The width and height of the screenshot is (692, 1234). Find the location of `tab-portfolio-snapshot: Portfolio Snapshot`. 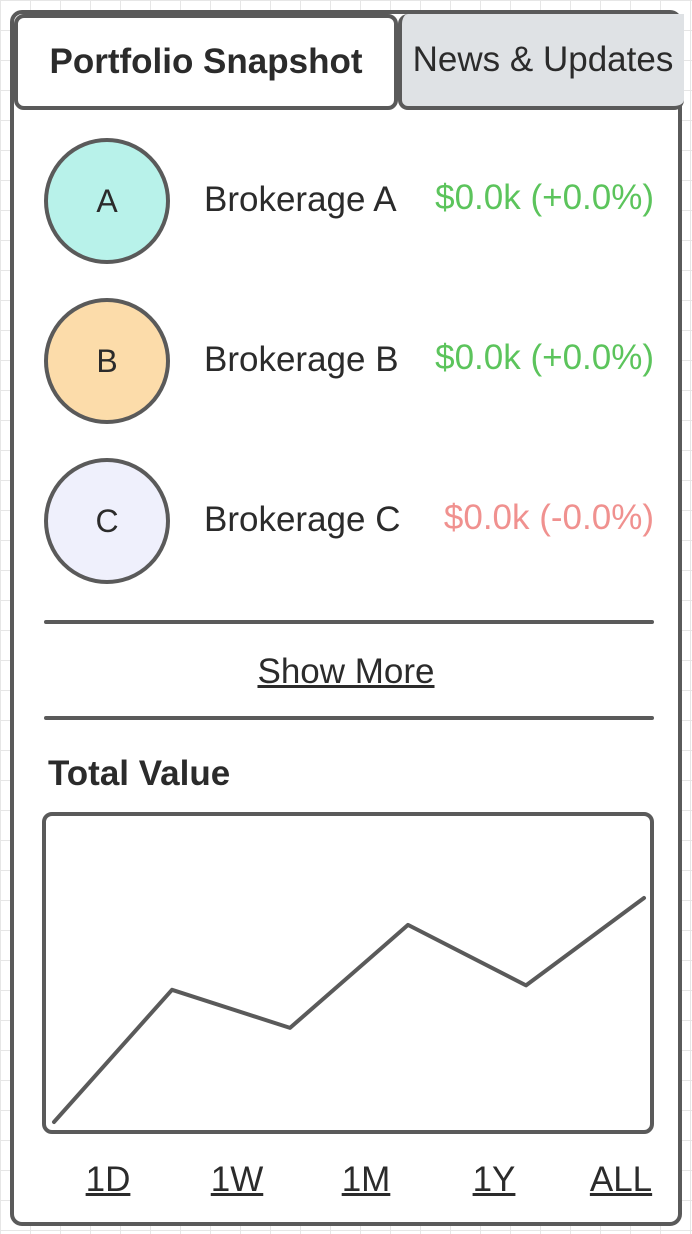

tab-portfolio-snapshot: Portfolio Snapshot is located at coordinates (206, 62).